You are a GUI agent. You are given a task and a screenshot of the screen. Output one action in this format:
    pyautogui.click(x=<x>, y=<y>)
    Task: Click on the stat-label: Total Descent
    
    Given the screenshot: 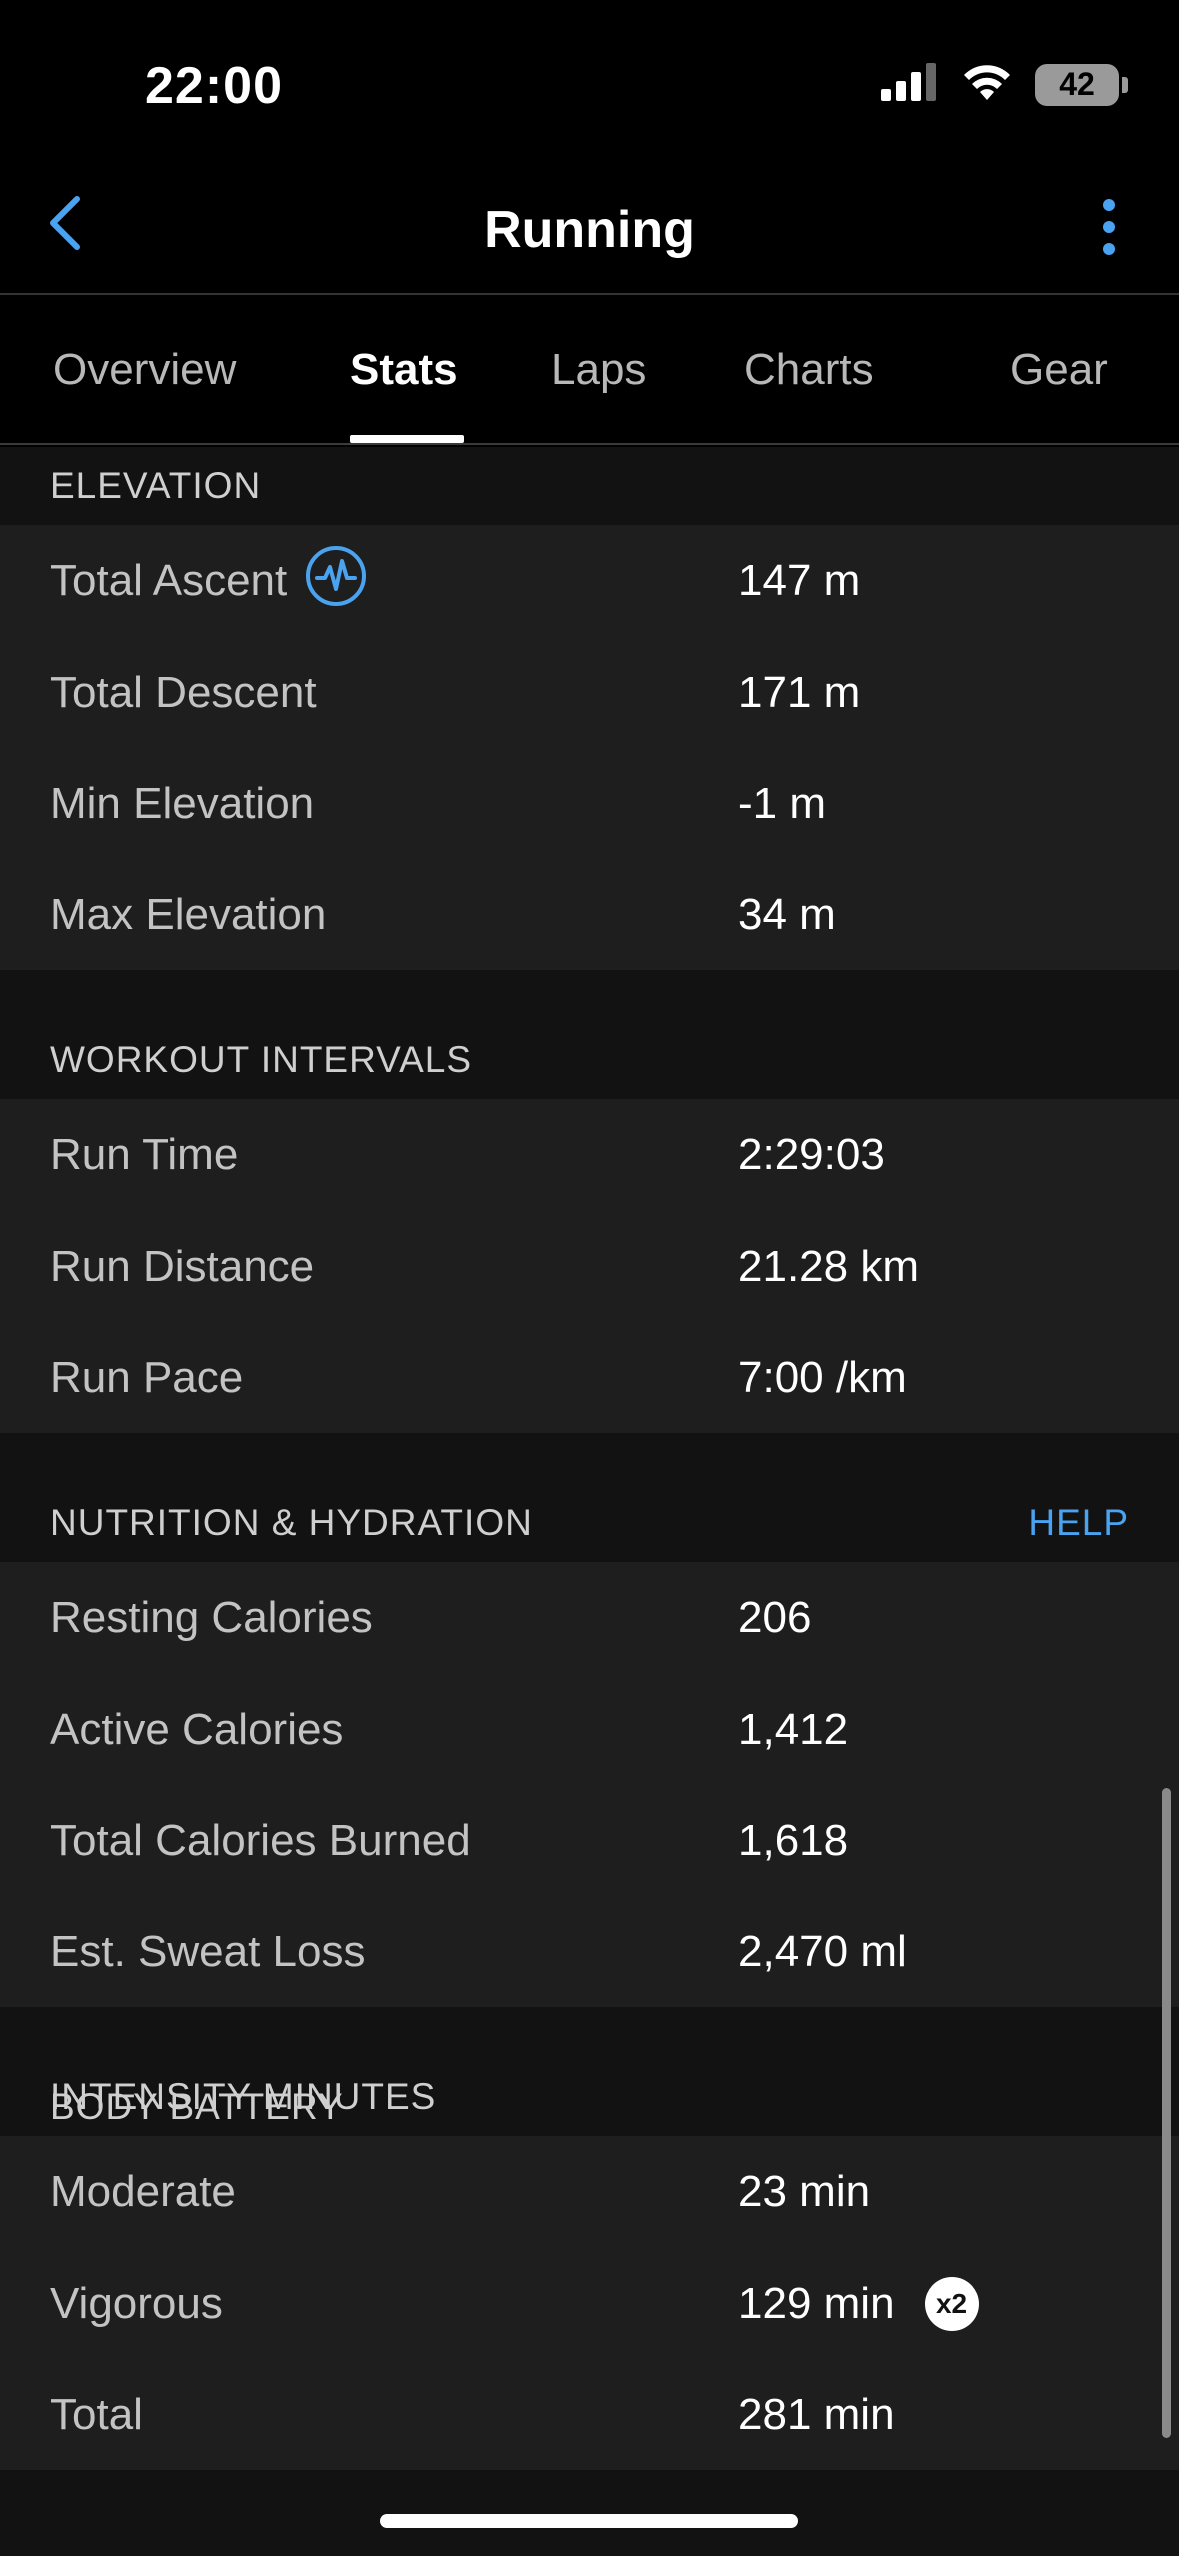 What is the action you would take?
    pyautogui.click(x=183, y=692)
    